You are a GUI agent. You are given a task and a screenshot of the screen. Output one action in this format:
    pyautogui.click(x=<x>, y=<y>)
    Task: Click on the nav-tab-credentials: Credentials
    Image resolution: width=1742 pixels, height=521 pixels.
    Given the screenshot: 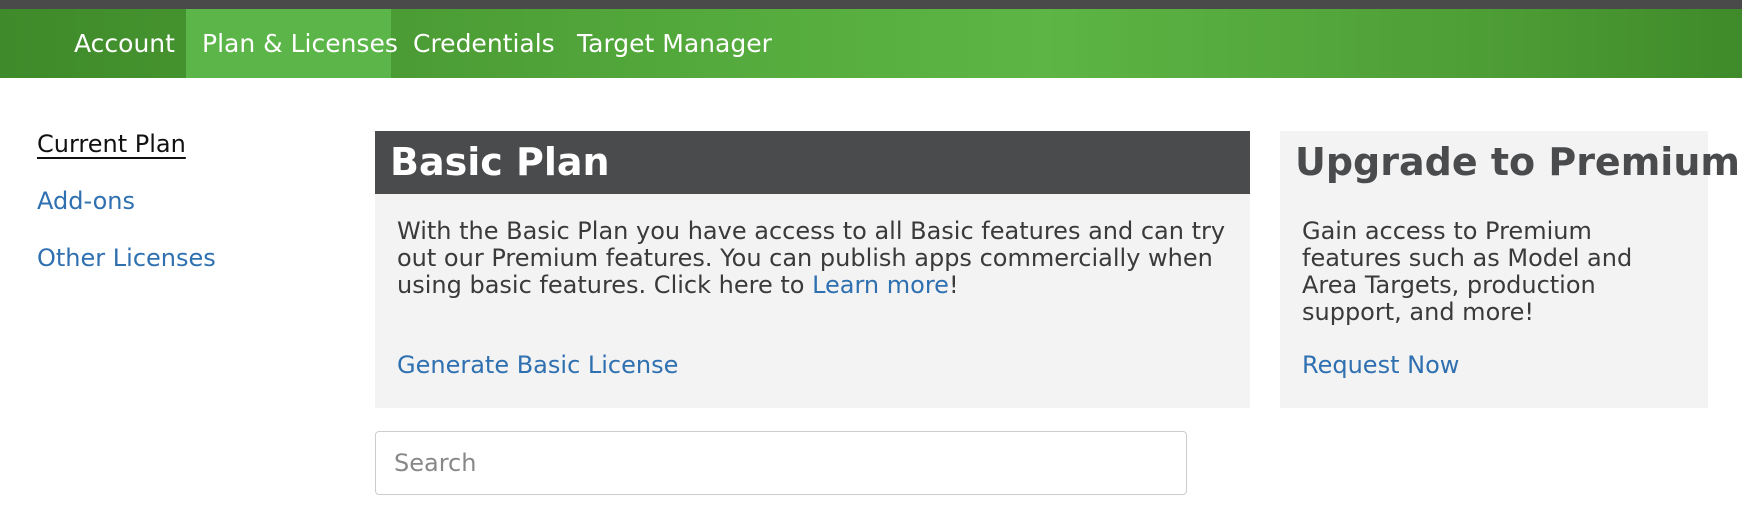 What is the action you would take?
    pyautogui.click(x=484, y=43)
    